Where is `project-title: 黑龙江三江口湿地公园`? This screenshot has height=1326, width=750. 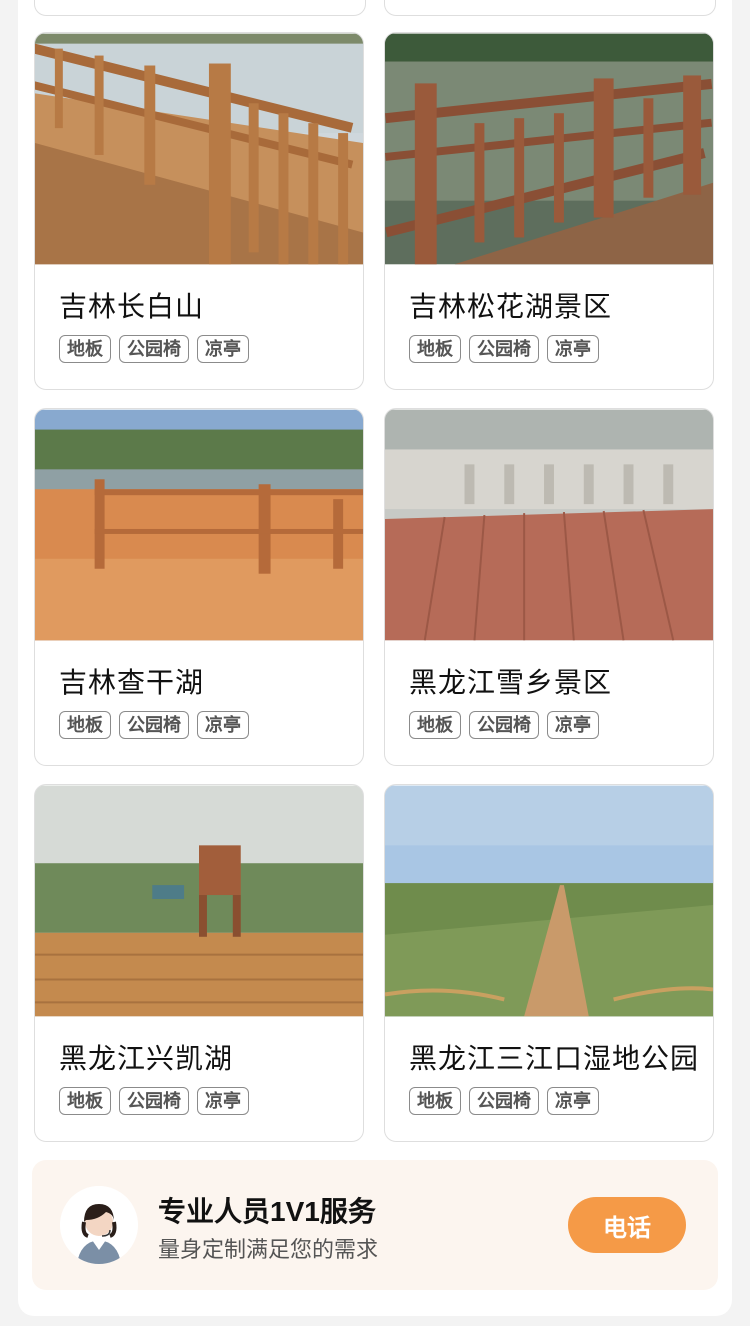
project-title: 黑龙江三江口湿地公园 is located at coordinates (554, 1058).